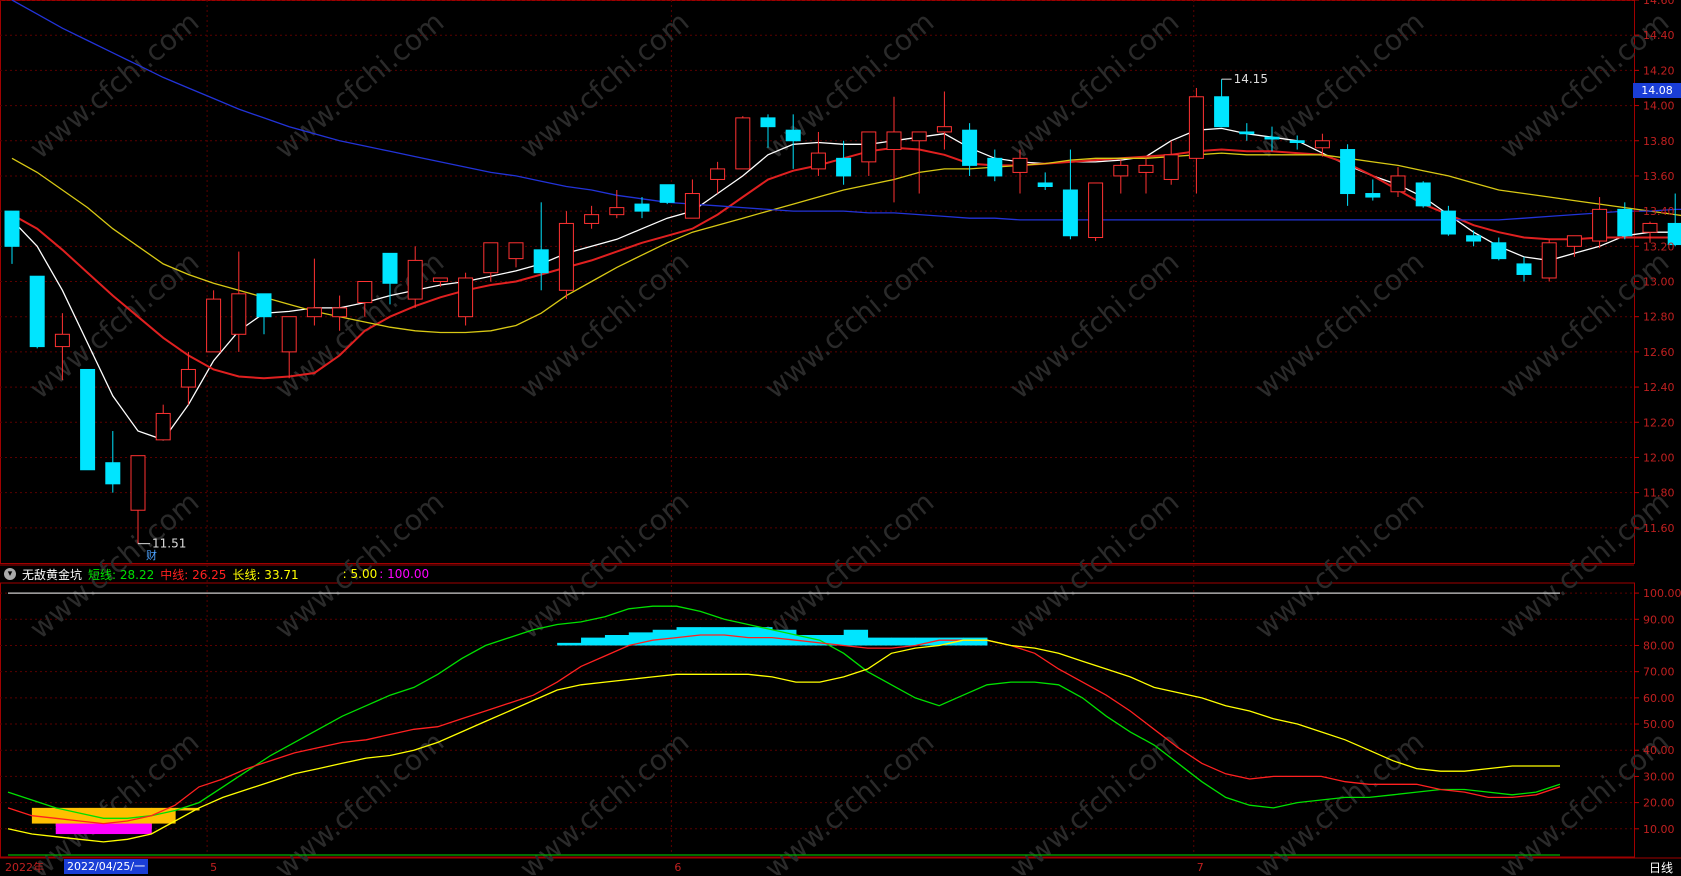 This screenshot has width=1681, height=876. Describe the element at coordinates (677, 867) in the screenshot. I see `x-tick-label: 6` at that location.